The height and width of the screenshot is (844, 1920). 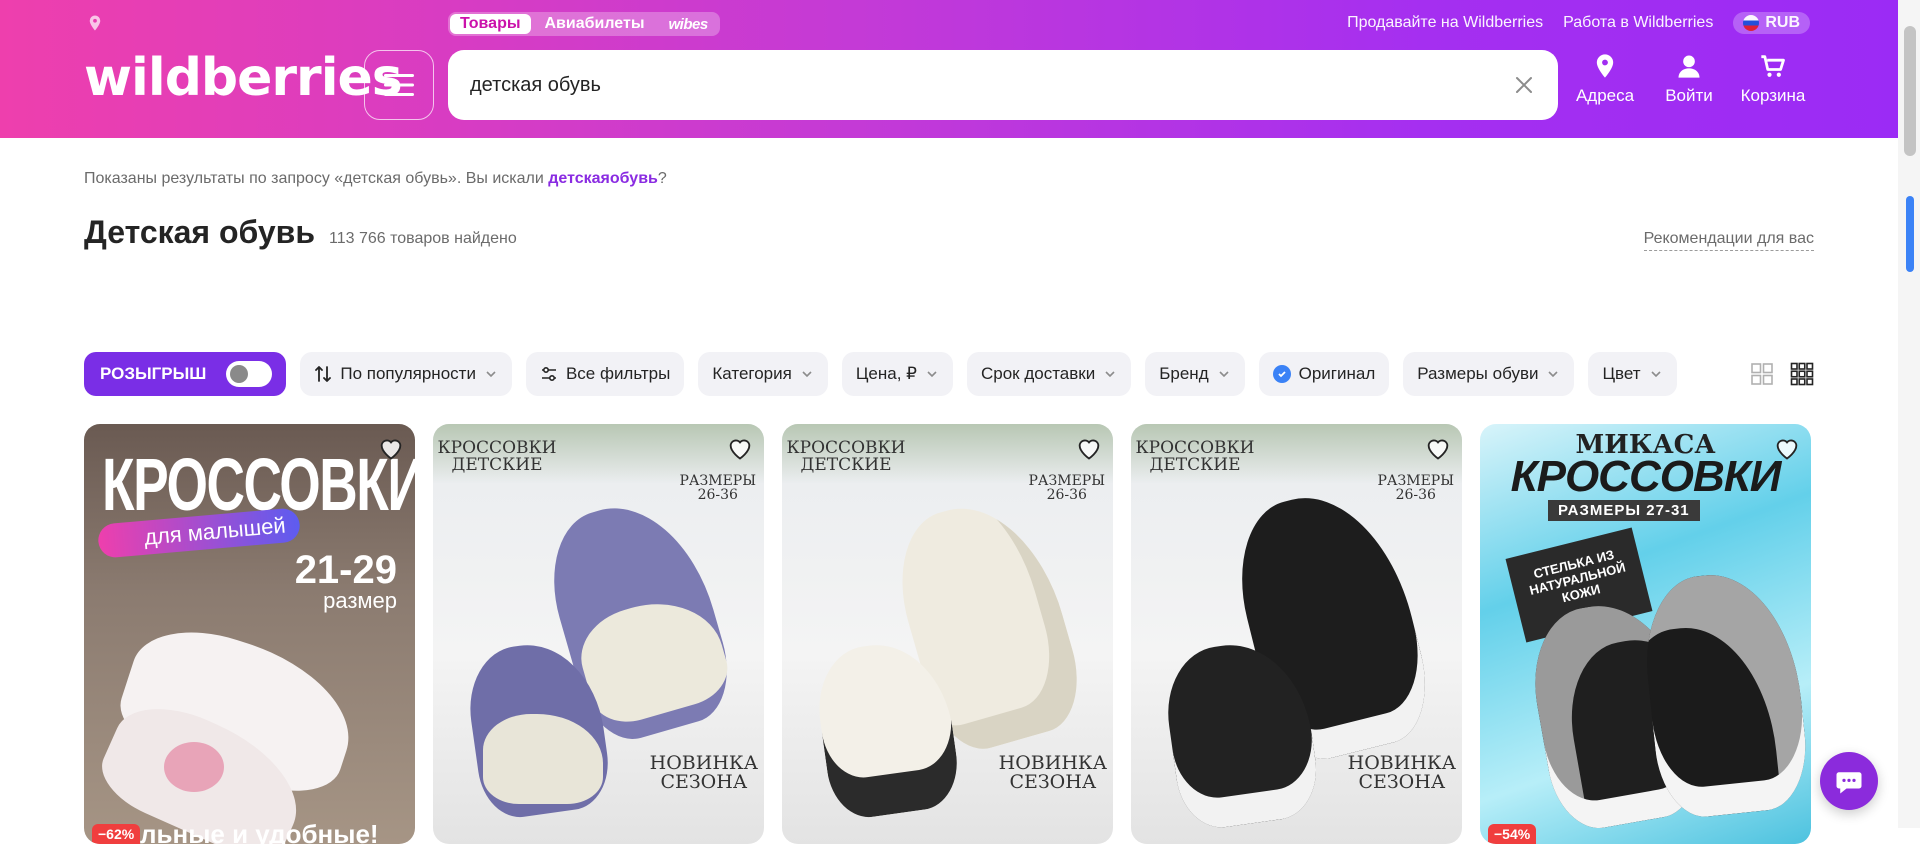 I want to click on category-dropdown: Категория, so click(x=763, y=374).